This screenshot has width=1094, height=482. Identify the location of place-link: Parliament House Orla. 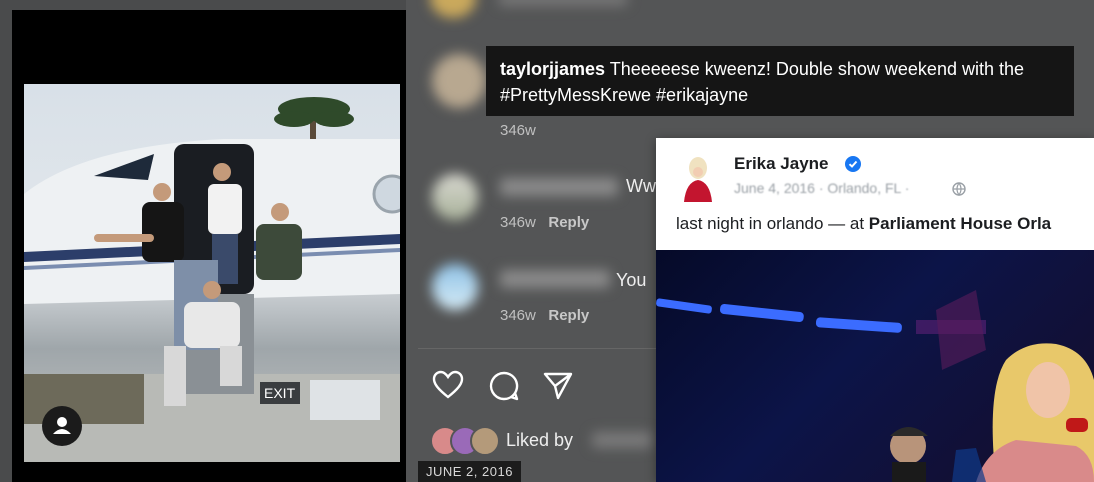
(960, 223).